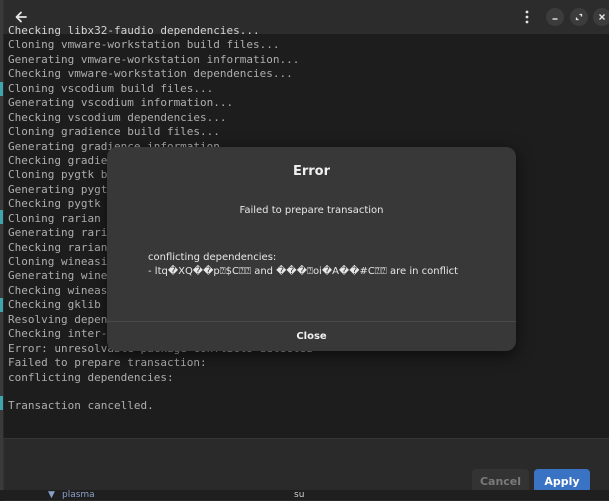  I want to click on dialog-title: Error, so click(311, 171).